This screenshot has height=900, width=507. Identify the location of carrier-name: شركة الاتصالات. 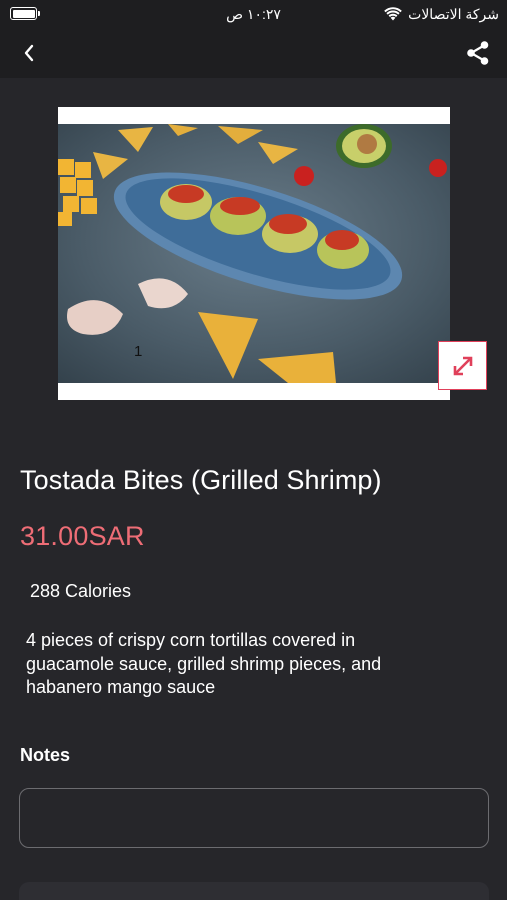
(453, 13).